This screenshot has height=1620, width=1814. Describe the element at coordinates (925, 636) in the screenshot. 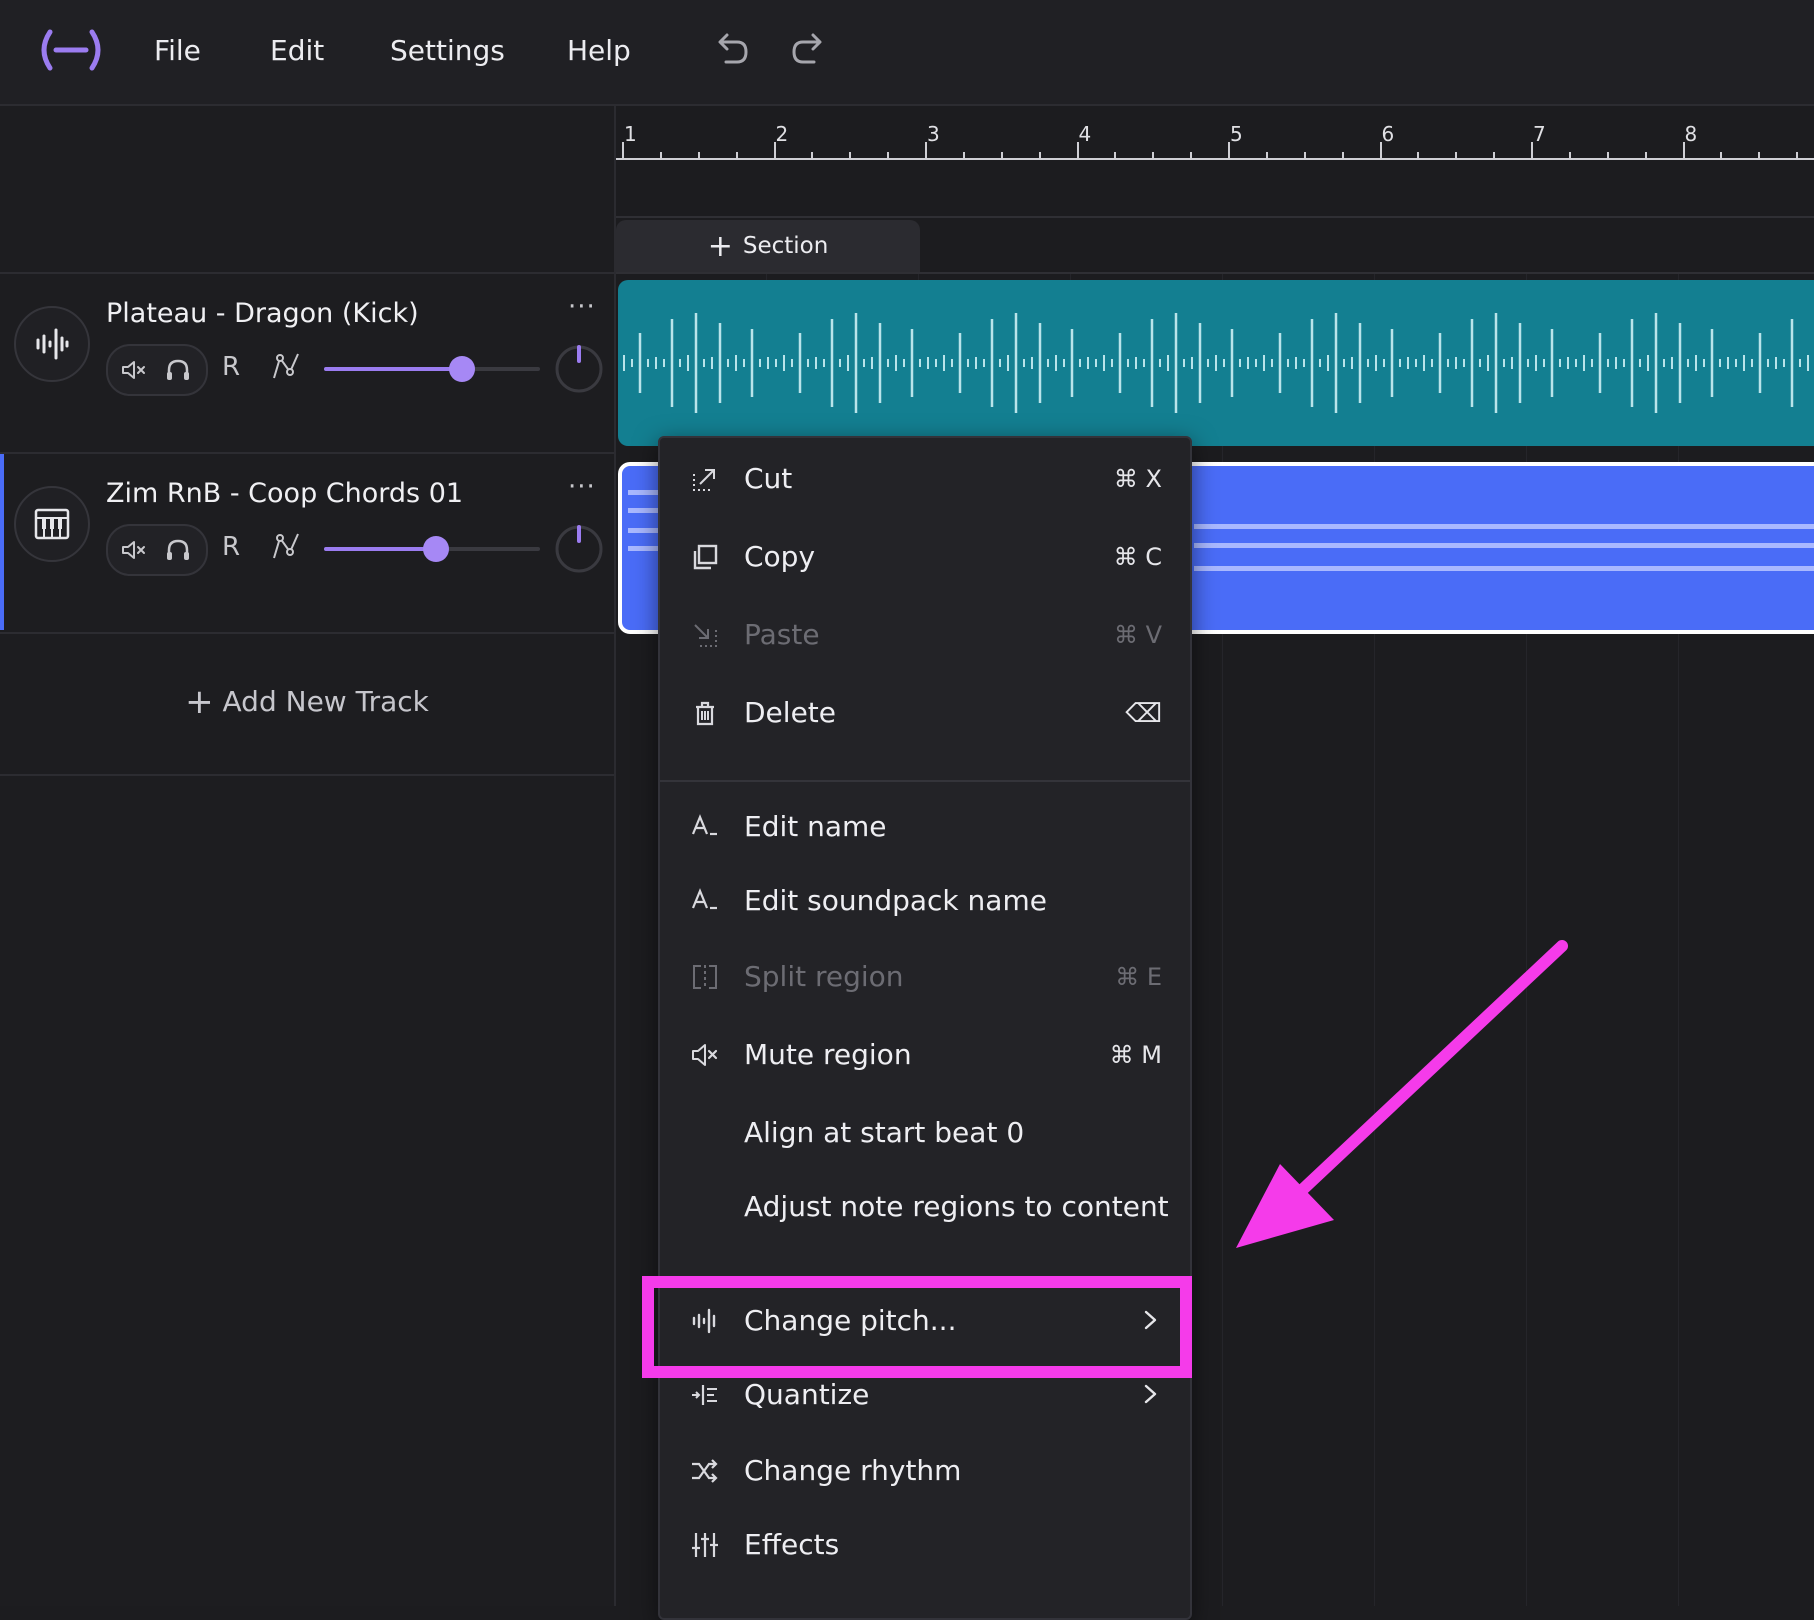

I see `menu-item-paste: Paste ⌘ V` at that location.